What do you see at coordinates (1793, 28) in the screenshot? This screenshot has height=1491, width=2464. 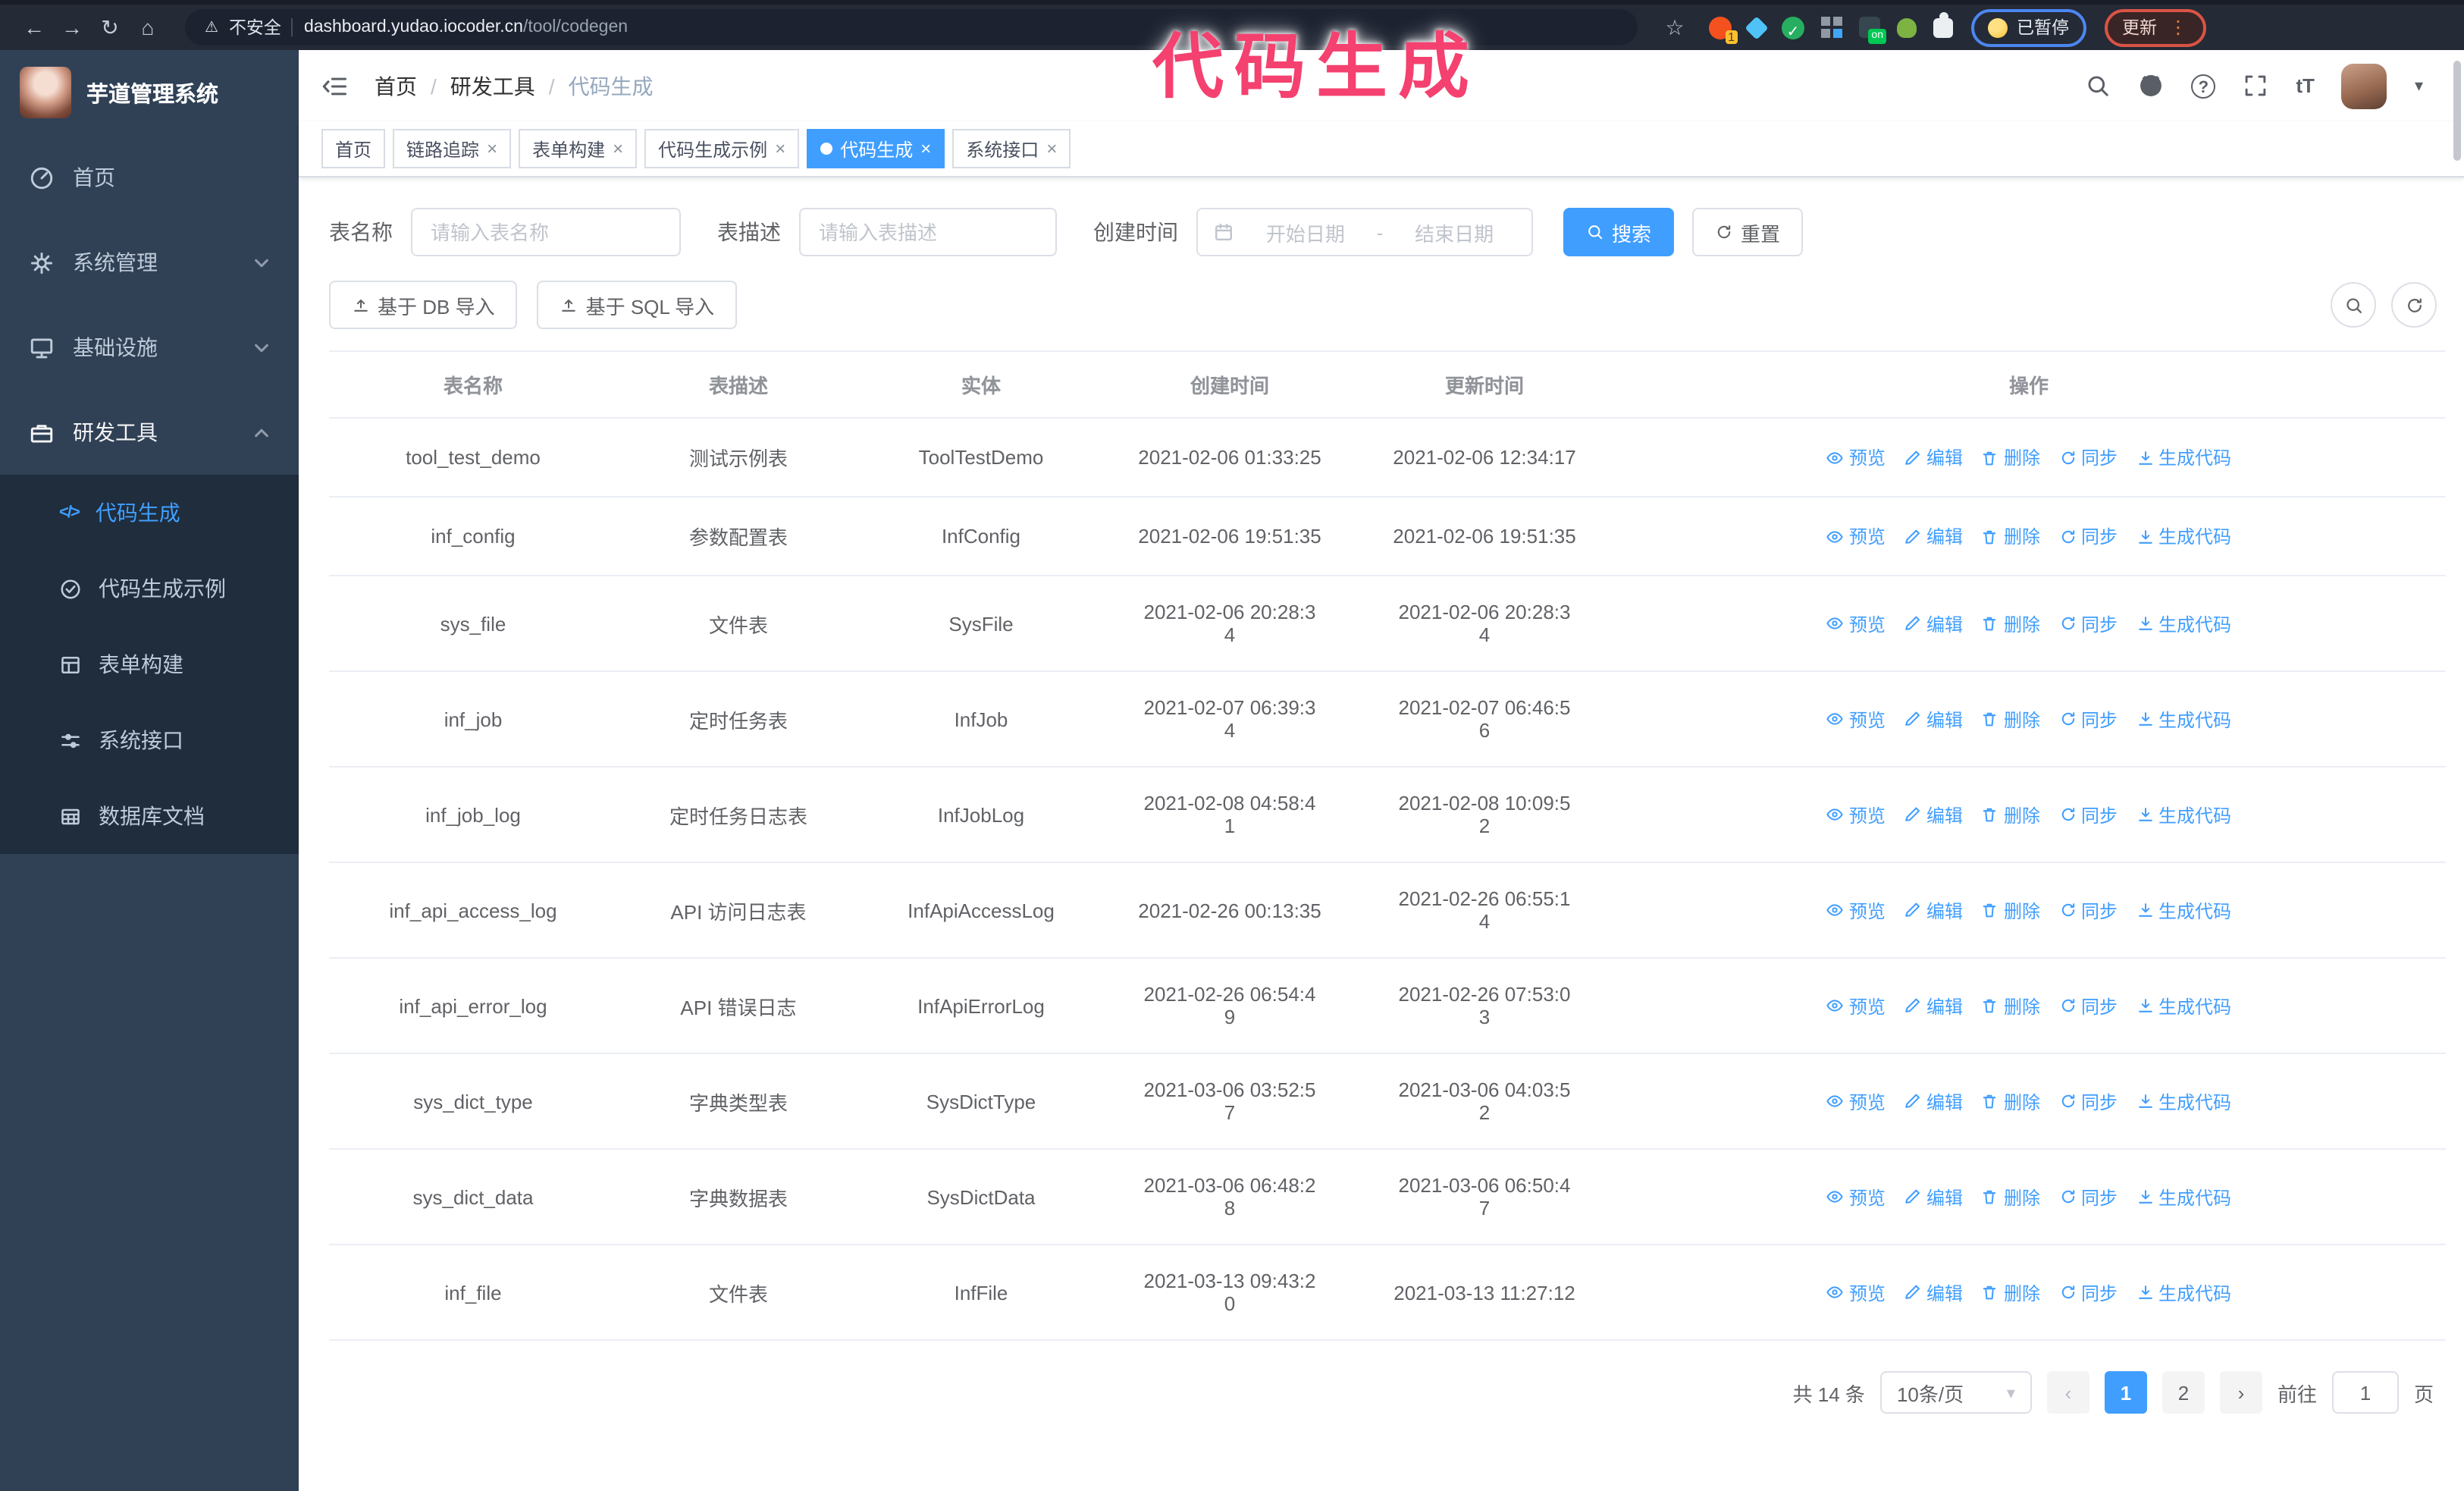 I see `extension-check-icon: ✓` at bounding box center [1793, 28].